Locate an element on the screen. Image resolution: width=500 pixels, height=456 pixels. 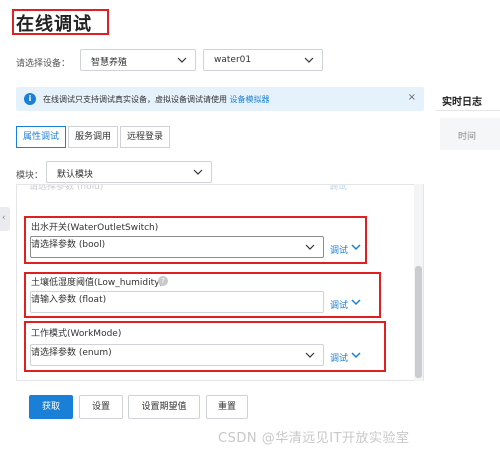
help-icon: ? is located at coordinates (163, 281).